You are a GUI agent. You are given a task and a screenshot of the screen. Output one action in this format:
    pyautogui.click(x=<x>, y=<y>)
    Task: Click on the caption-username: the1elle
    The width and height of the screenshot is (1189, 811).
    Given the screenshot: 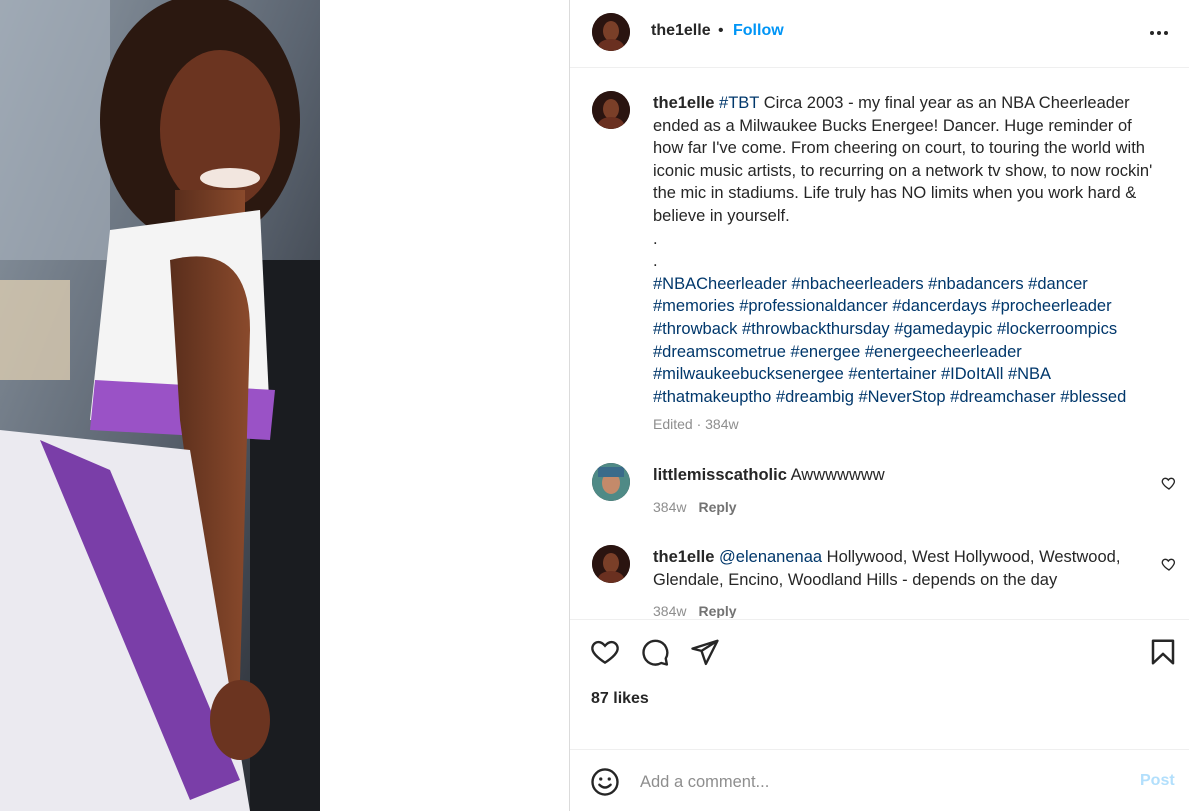 What is the action you would take?
    pyautogui.click(x=683, y=103)
    